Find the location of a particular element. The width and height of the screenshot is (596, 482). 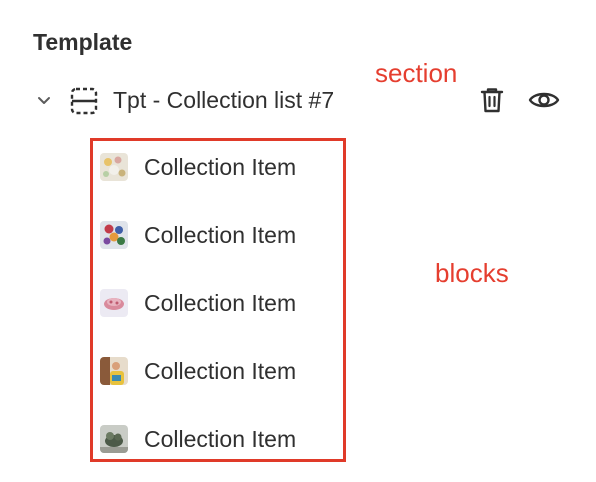

chevron-down-icon is located at coordinates (44, 100).